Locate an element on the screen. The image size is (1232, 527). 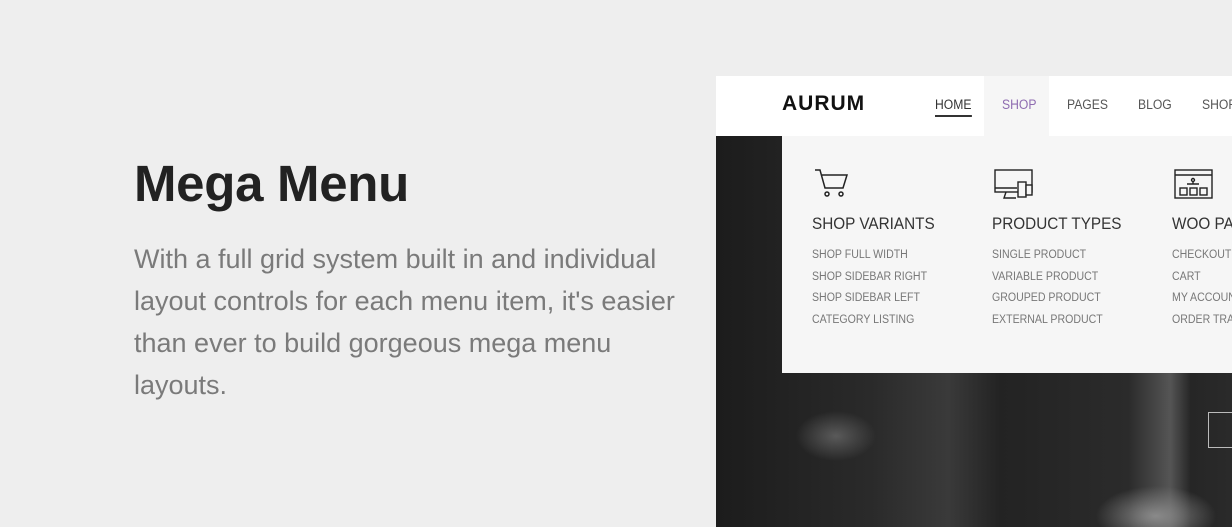
column-title: PRODUCT TYPES is located at coordinates (1057, 223).